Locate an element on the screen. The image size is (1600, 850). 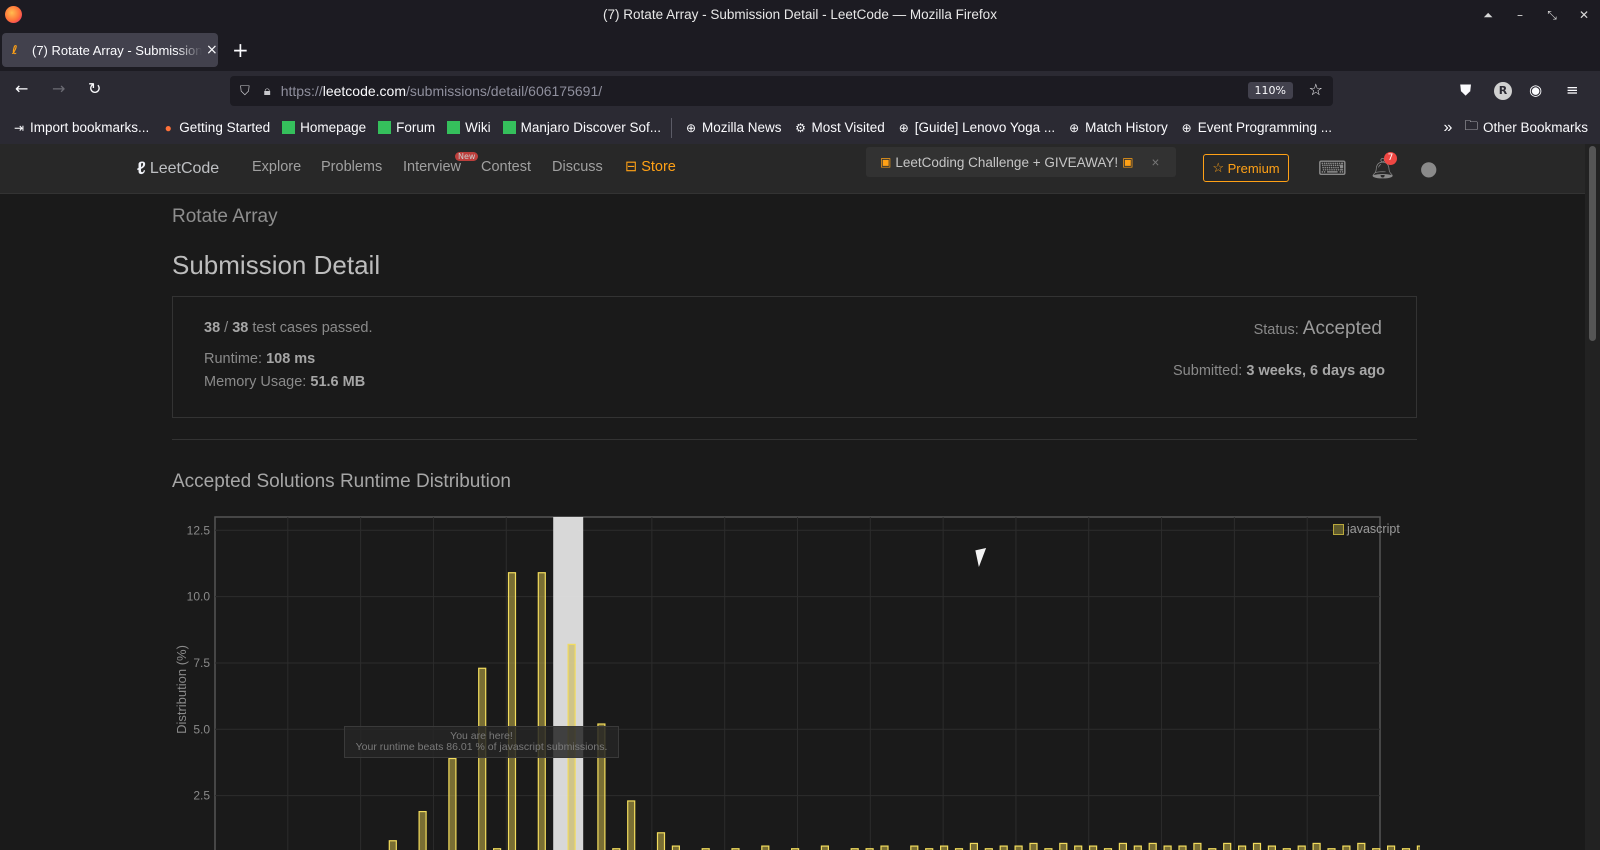
keep-above-icon: ⏶ is located at coordinates (1488, 15).